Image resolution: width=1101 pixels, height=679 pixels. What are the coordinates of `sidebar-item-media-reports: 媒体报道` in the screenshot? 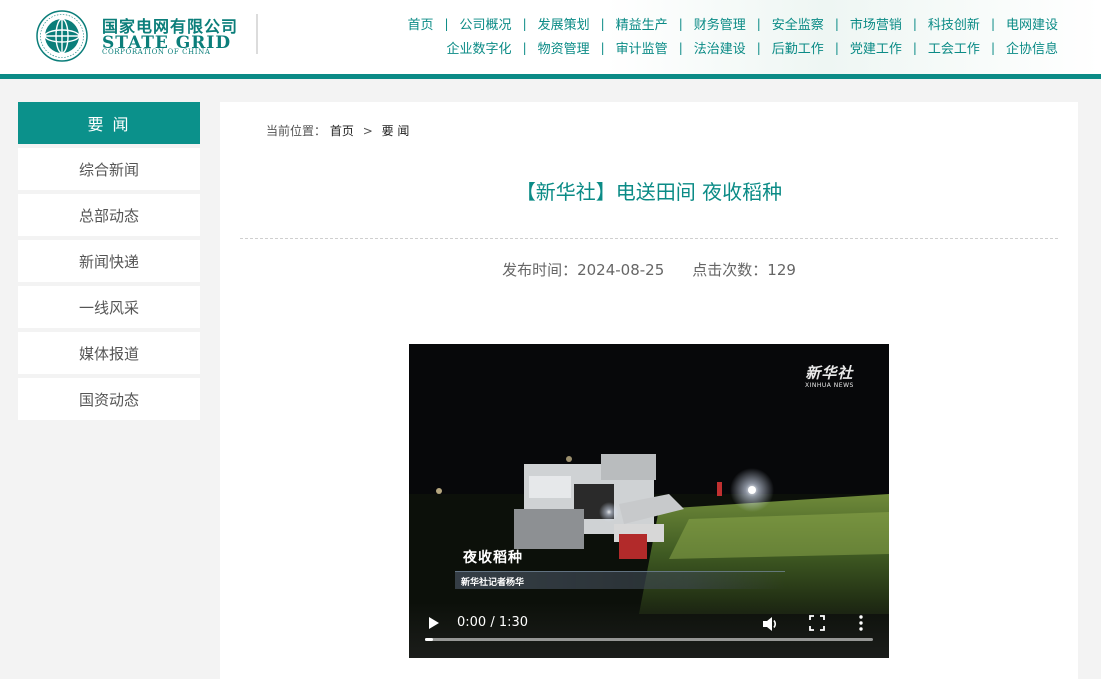 It's located at (109, 353).